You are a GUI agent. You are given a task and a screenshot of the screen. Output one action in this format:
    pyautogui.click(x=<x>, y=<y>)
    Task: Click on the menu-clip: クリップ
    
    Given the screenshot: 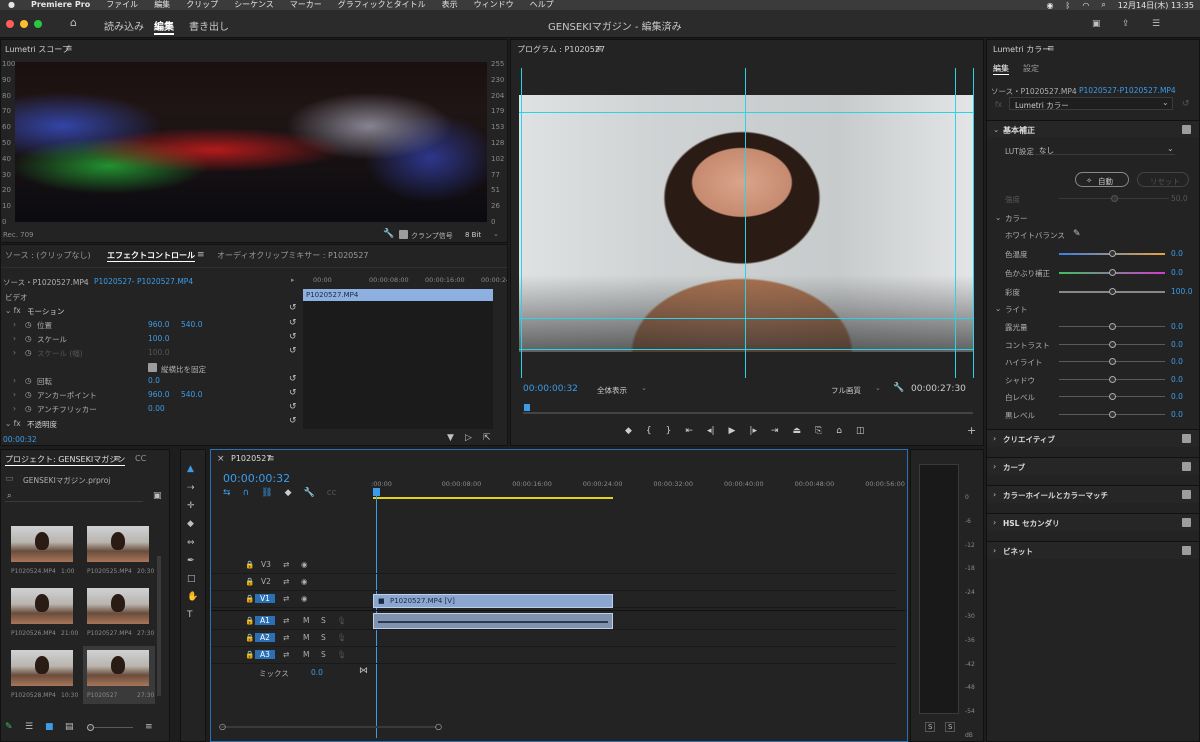 What is the action you would take?
    pyautogui.click(x=202, y=5)
    